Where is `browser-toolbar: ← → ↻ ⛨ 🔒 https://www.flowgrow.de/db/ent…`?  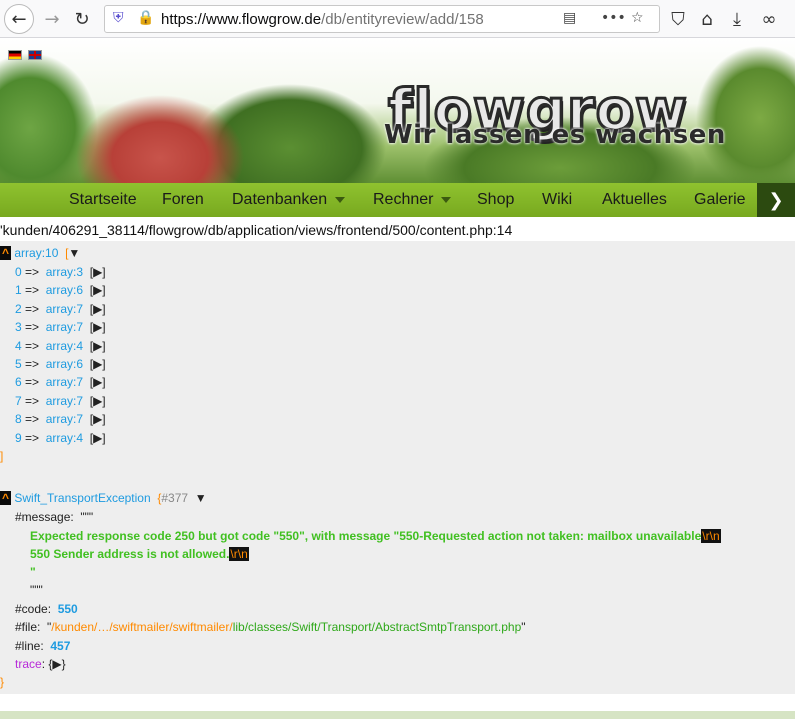
browser-toolbar: ← → ↻ ⛨ 🔒 https://www.flowgrow.de/db/ent… is located at coordinates (397, 19).